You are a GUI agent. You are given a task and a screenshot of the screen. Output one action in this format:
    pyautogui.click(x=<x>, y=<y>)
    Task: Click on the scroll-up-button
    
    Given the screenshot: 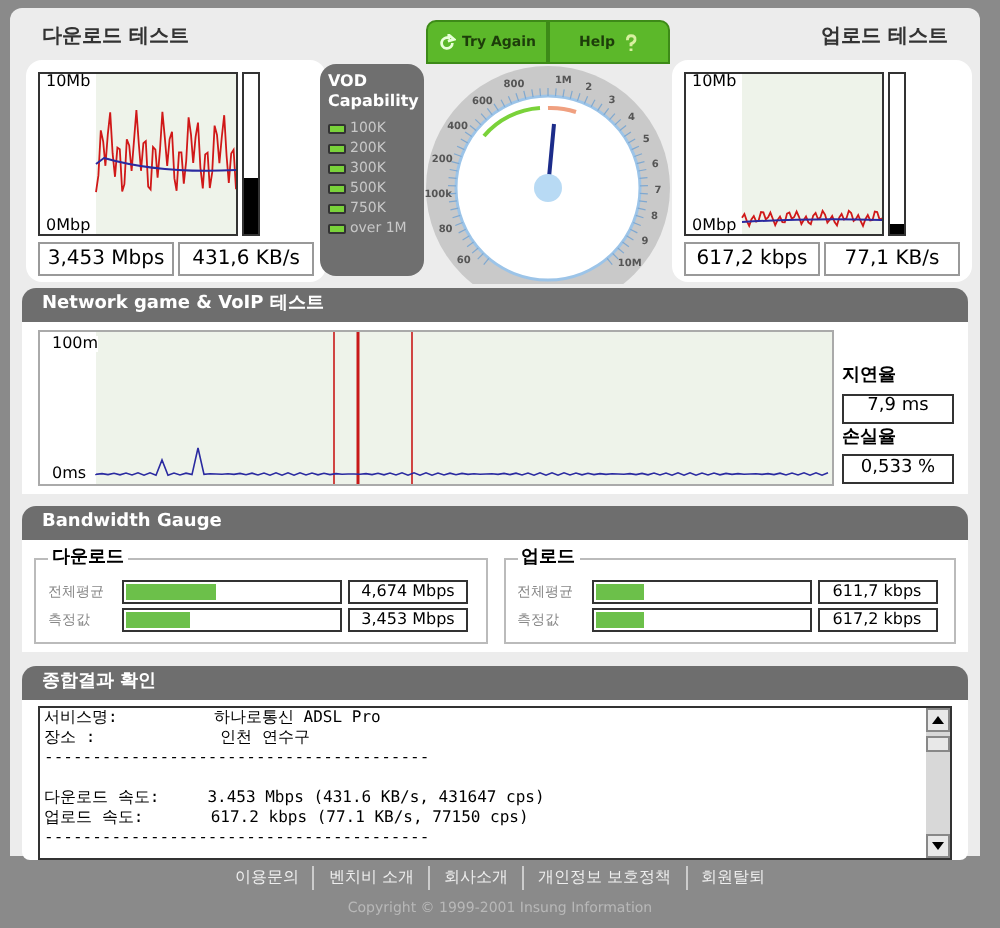 What is the action you would take?
    pyautogui.click(x=938, y=720)
    